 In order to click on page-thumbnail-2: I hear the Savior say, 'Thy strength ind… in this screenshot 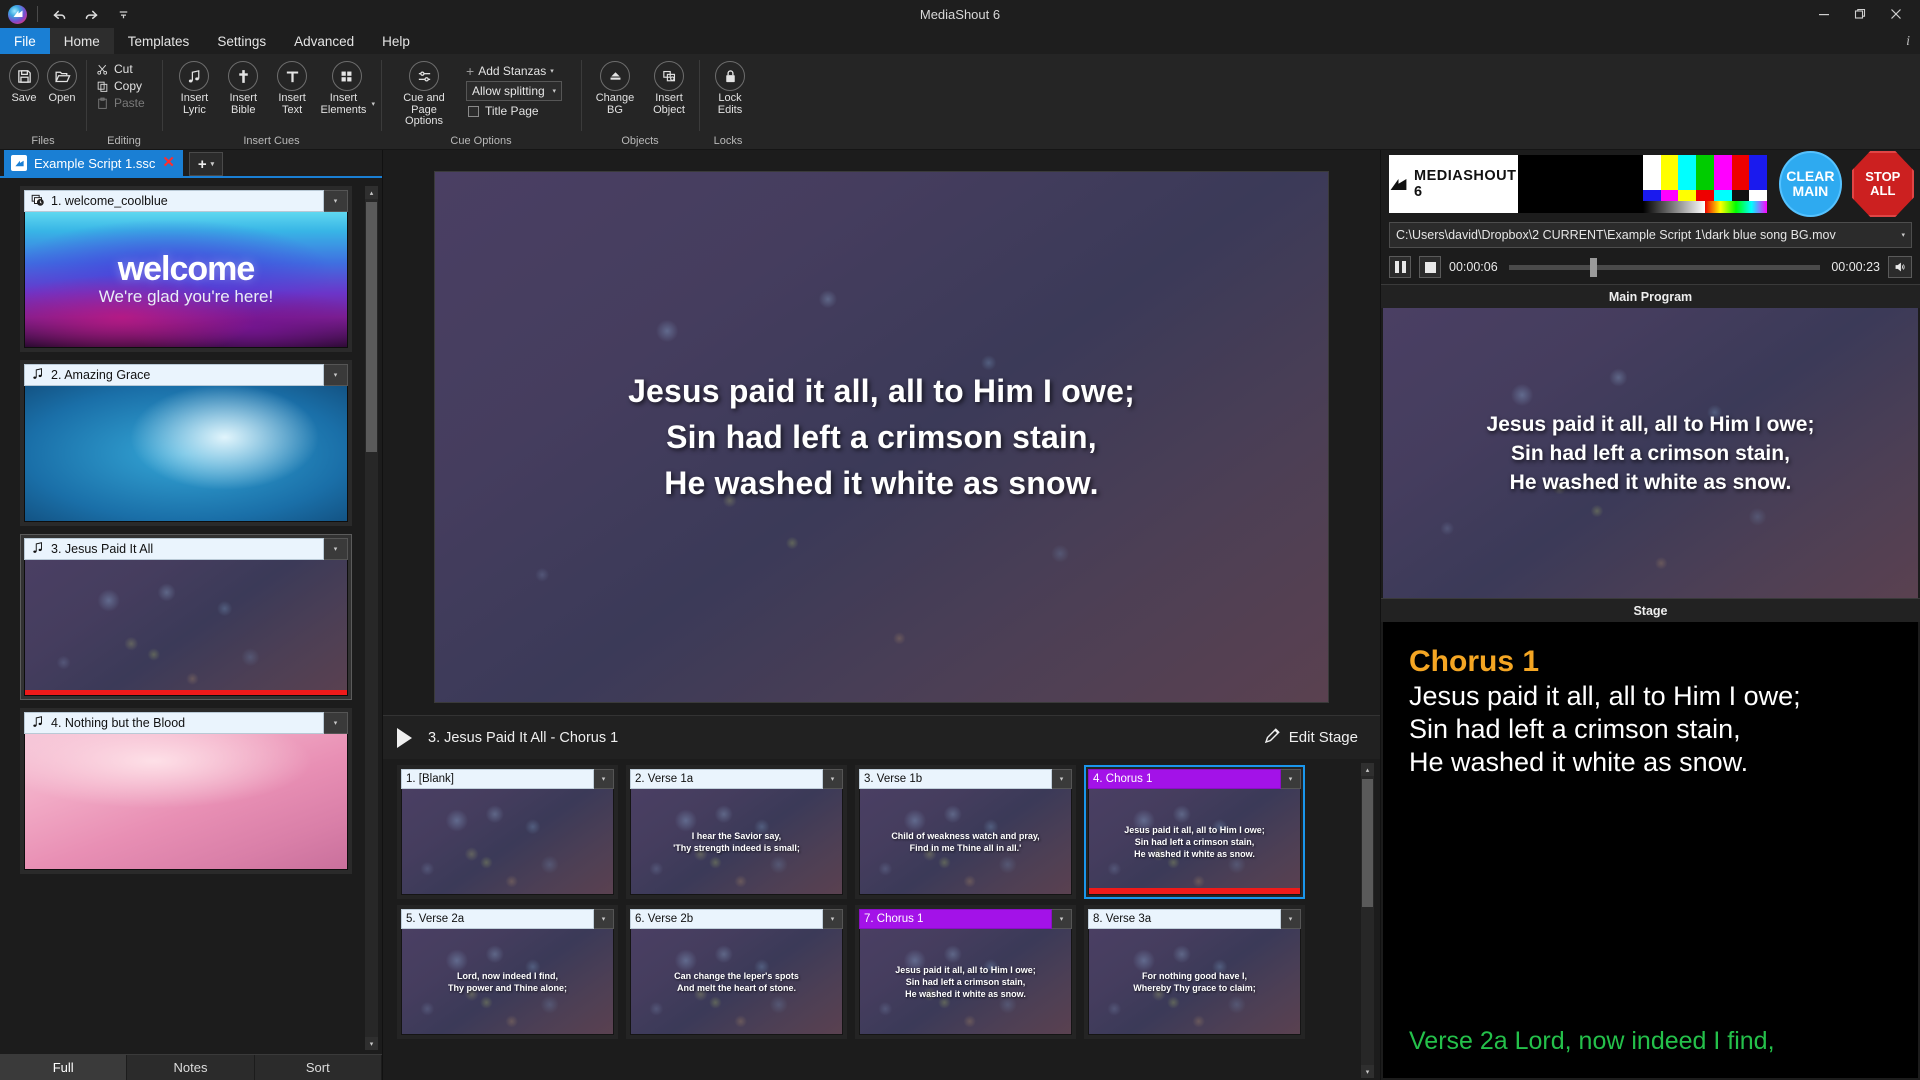, I will do `click(736, 842)`.